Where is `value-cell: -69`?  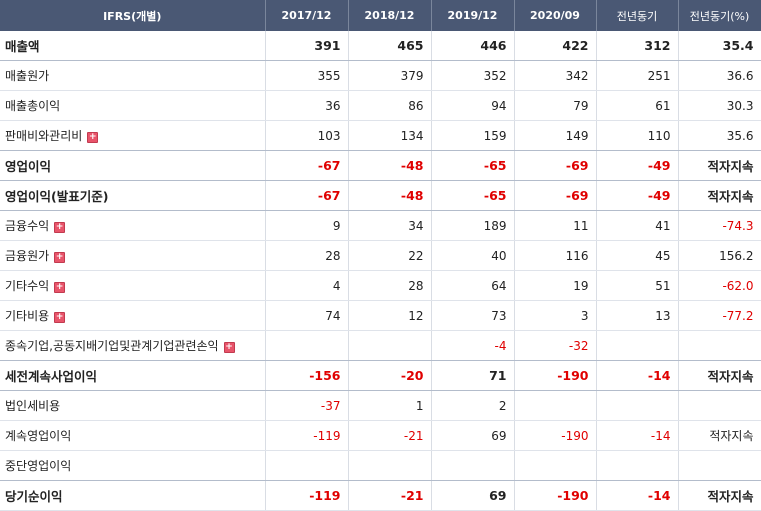
value-cell: -69 is located at coordinates (555, 165).